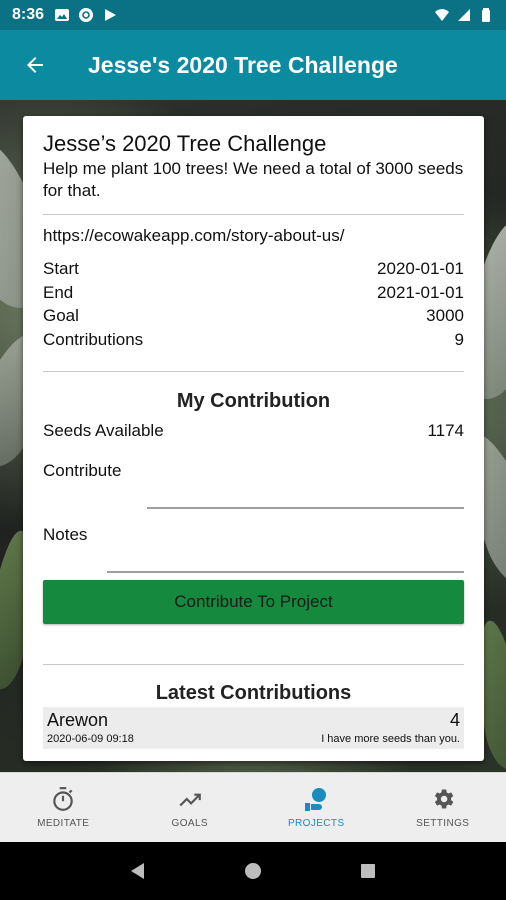  I want to click on bottom-navigation: MEDITATE GOALS PROJECTS SETTINGS, so click(253, 807).